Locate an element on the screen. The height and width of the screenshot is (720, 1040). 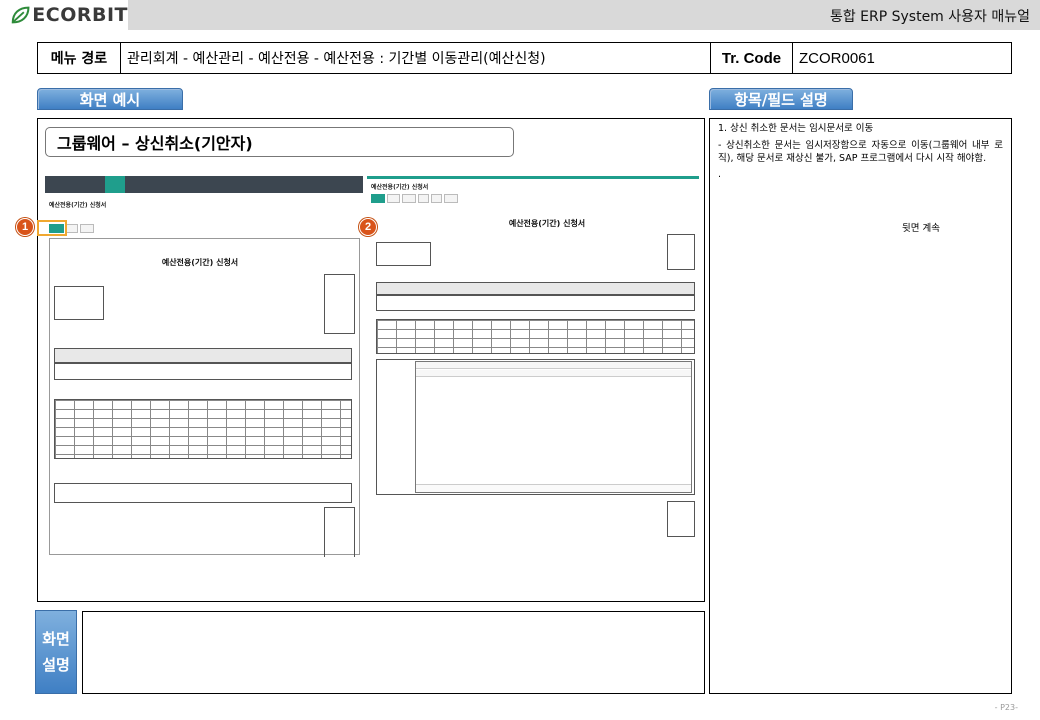
step-badge-2: 2 is located at coordinates (368, 227).